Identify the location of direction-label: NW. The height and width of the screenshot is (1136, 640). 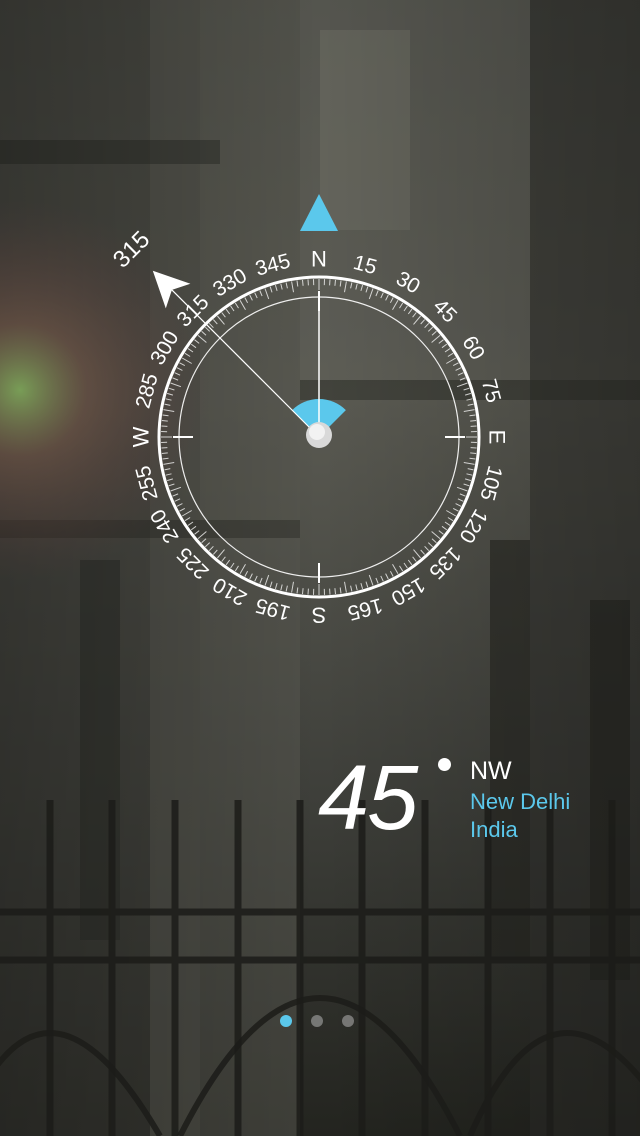
(491, 771).